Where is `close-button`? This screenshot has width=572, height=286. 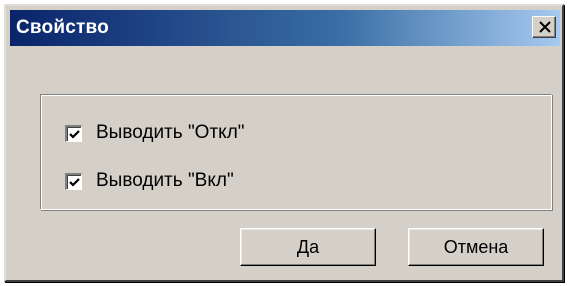 close-button is located at coordinates (544, 27).